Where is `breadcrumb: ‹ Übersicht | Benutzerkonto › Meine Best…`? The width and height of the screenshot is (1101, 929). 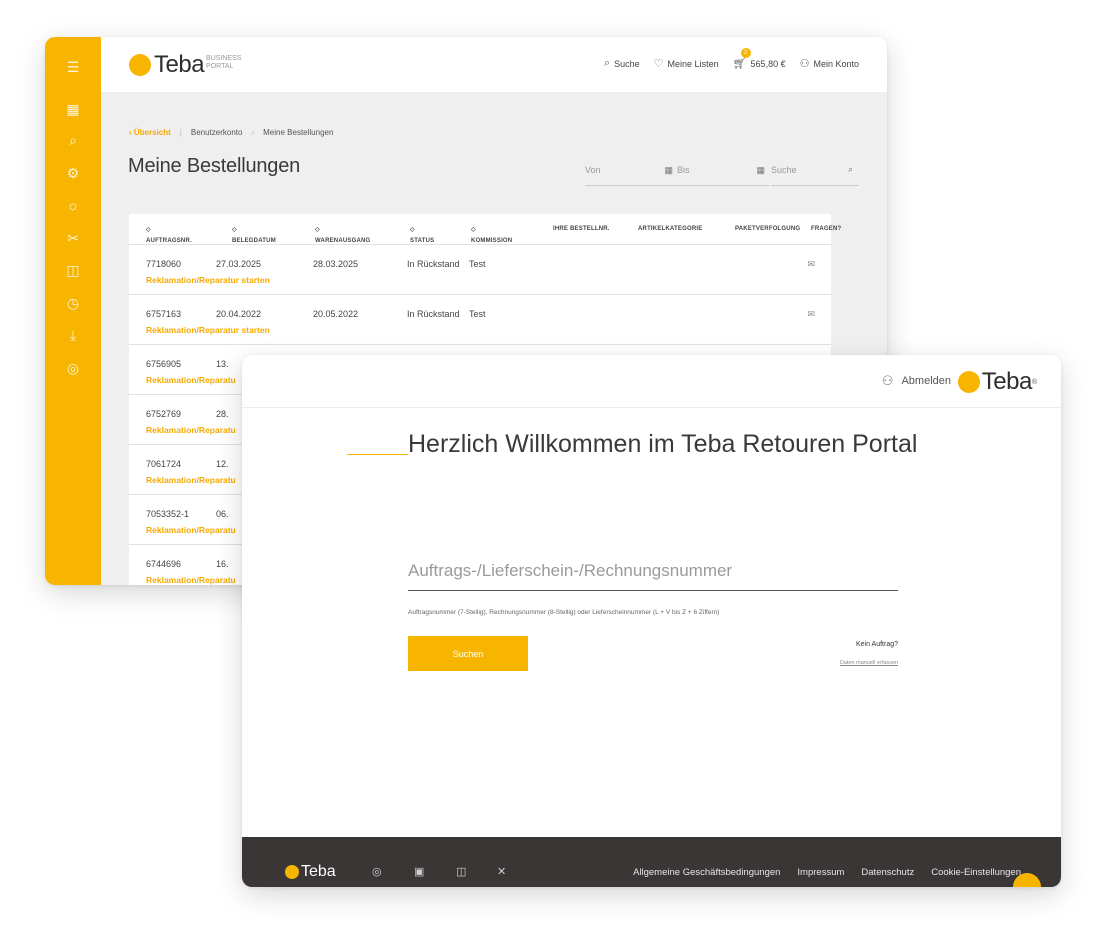 breadcrumb: ‹ Übersicht | Benutzerkonto › Meine Best… is located at coordinates (231, 132).